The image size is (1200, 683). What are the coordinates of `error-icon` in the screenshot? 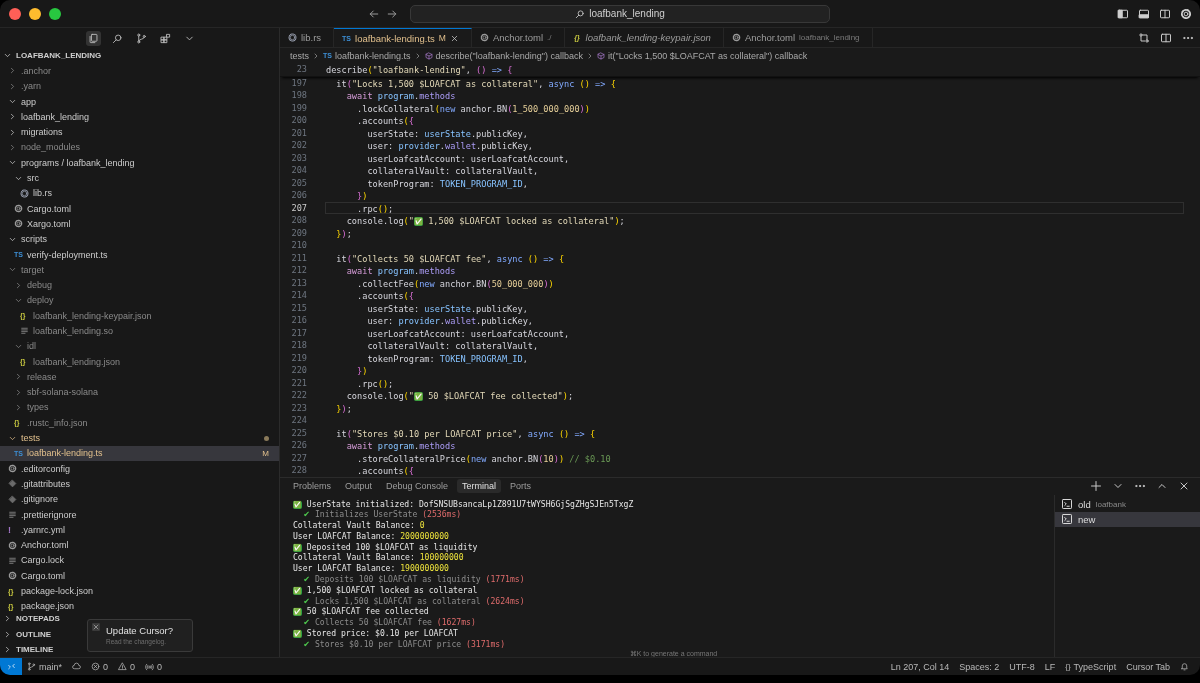 It's located at (95, 666).